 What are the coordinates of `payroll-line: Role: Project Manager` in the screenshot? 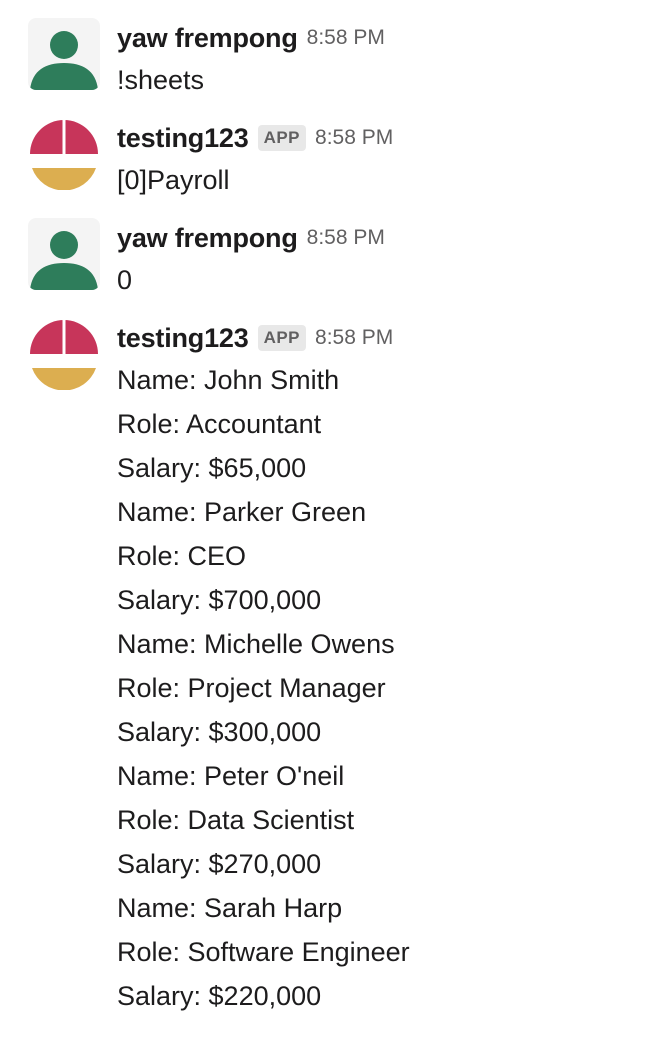 It's located at (251, 688).